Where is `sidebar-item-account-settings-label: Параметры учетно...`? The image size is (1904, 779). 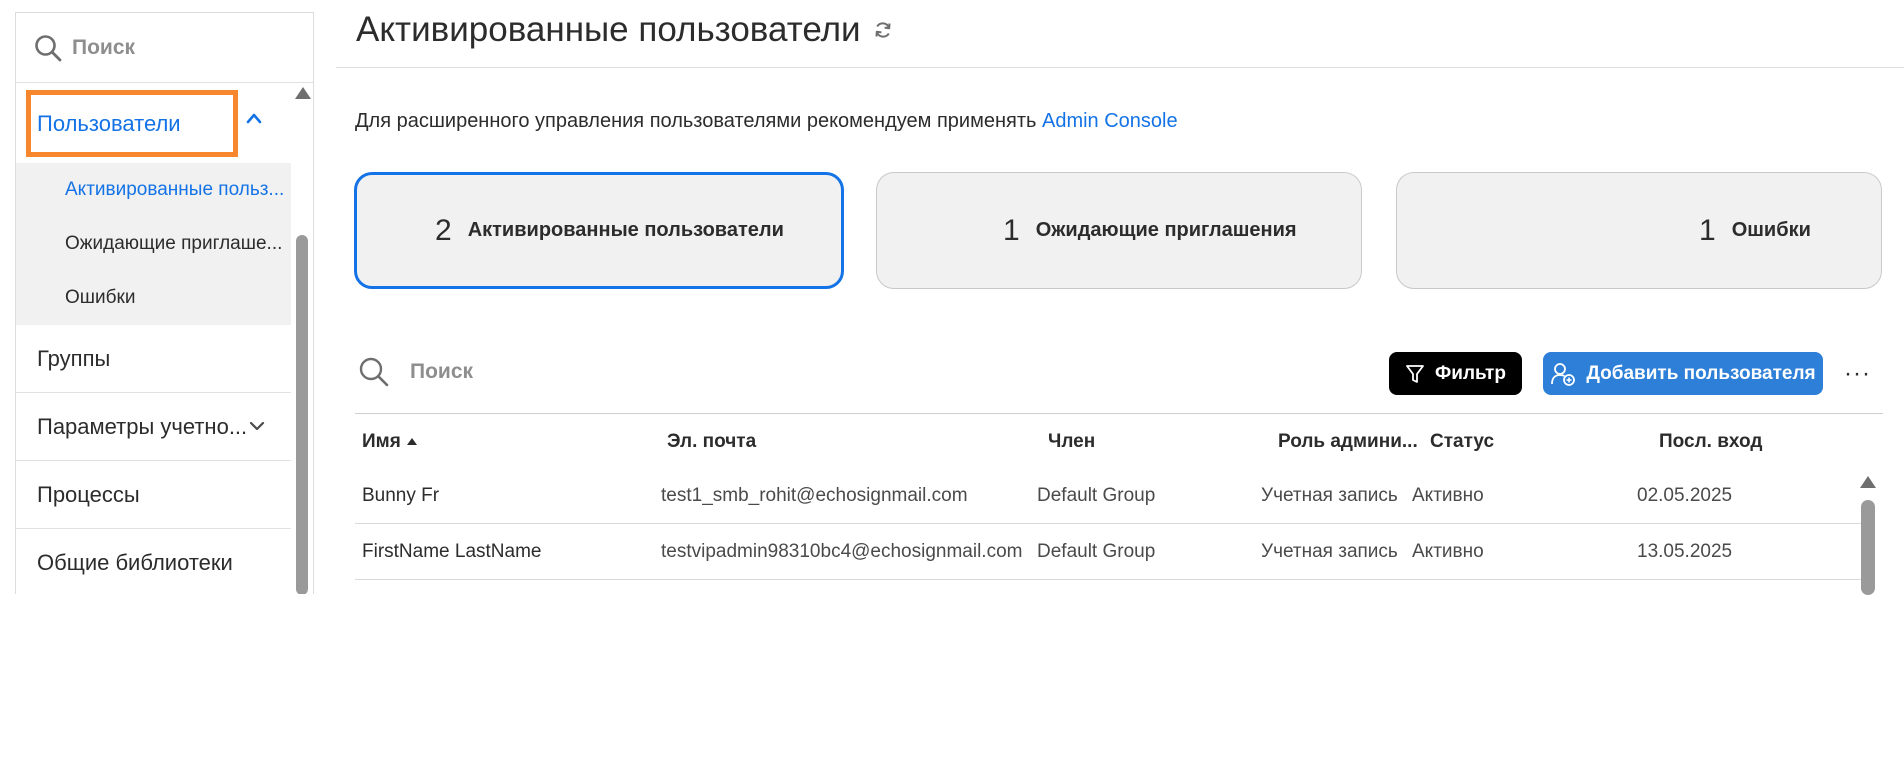 sidebar-item-account-settings-label: Параметры учетно... is located at coordinates (142, 426).